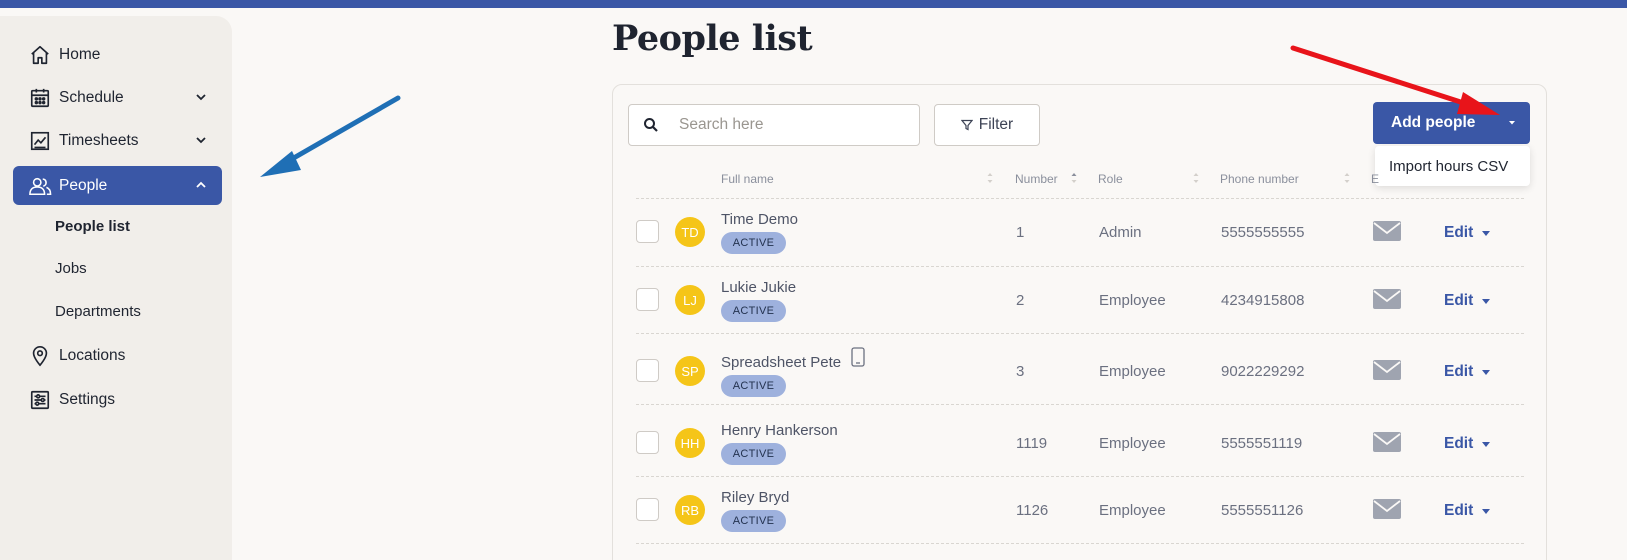 This screenshot has height=560, width=1627. Describe the element at coordinates (1020, 371) in the screenshot. I see `number-cell: 3` at that location.